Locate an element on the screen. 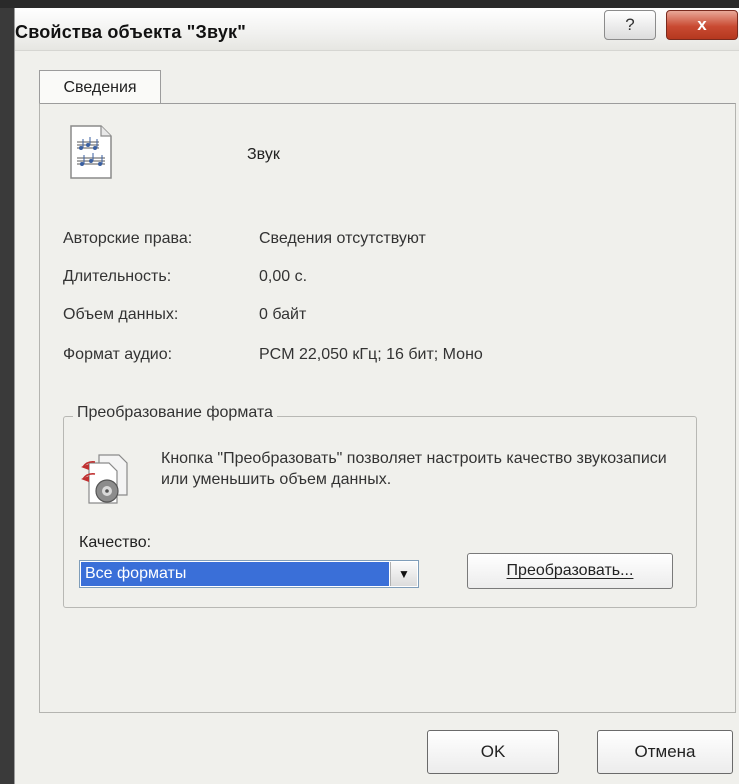 The image size is (739, 784). quality-label: Качество: is located at coordinates (115, 542).